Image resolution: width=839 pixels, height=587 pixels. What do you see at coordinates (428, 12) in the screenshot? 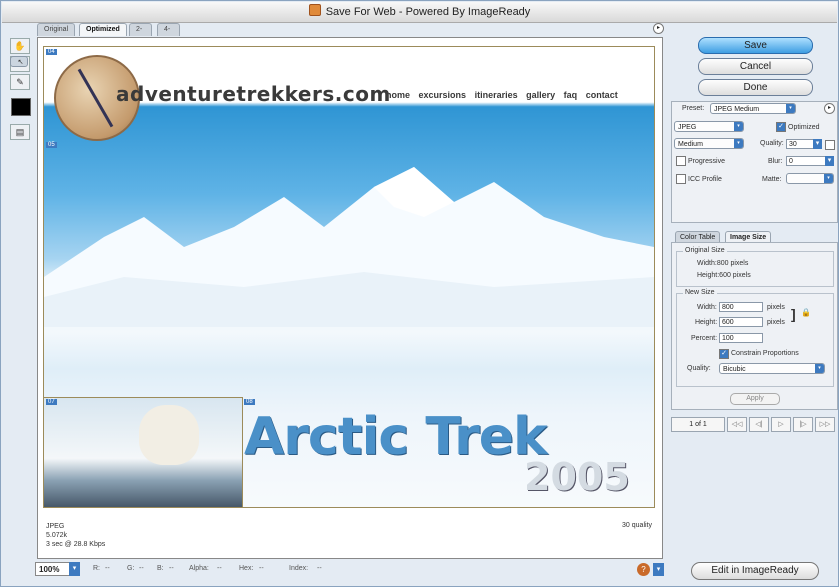
I see `window-title: Save For Web - Powered By ImageReady` at bounding box center [428, 12].